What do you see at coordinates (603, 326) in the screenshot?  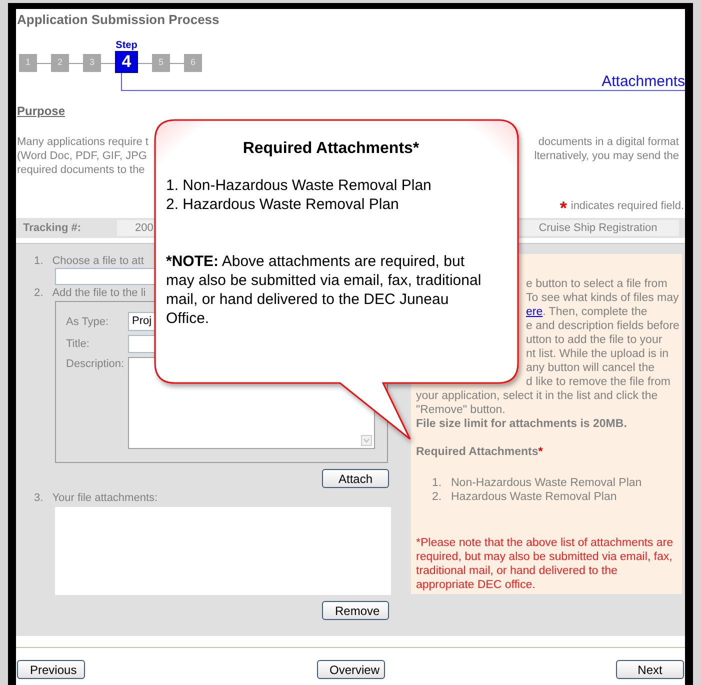 I see `help-text: e and description fields before` at bounding box center [603, 326].